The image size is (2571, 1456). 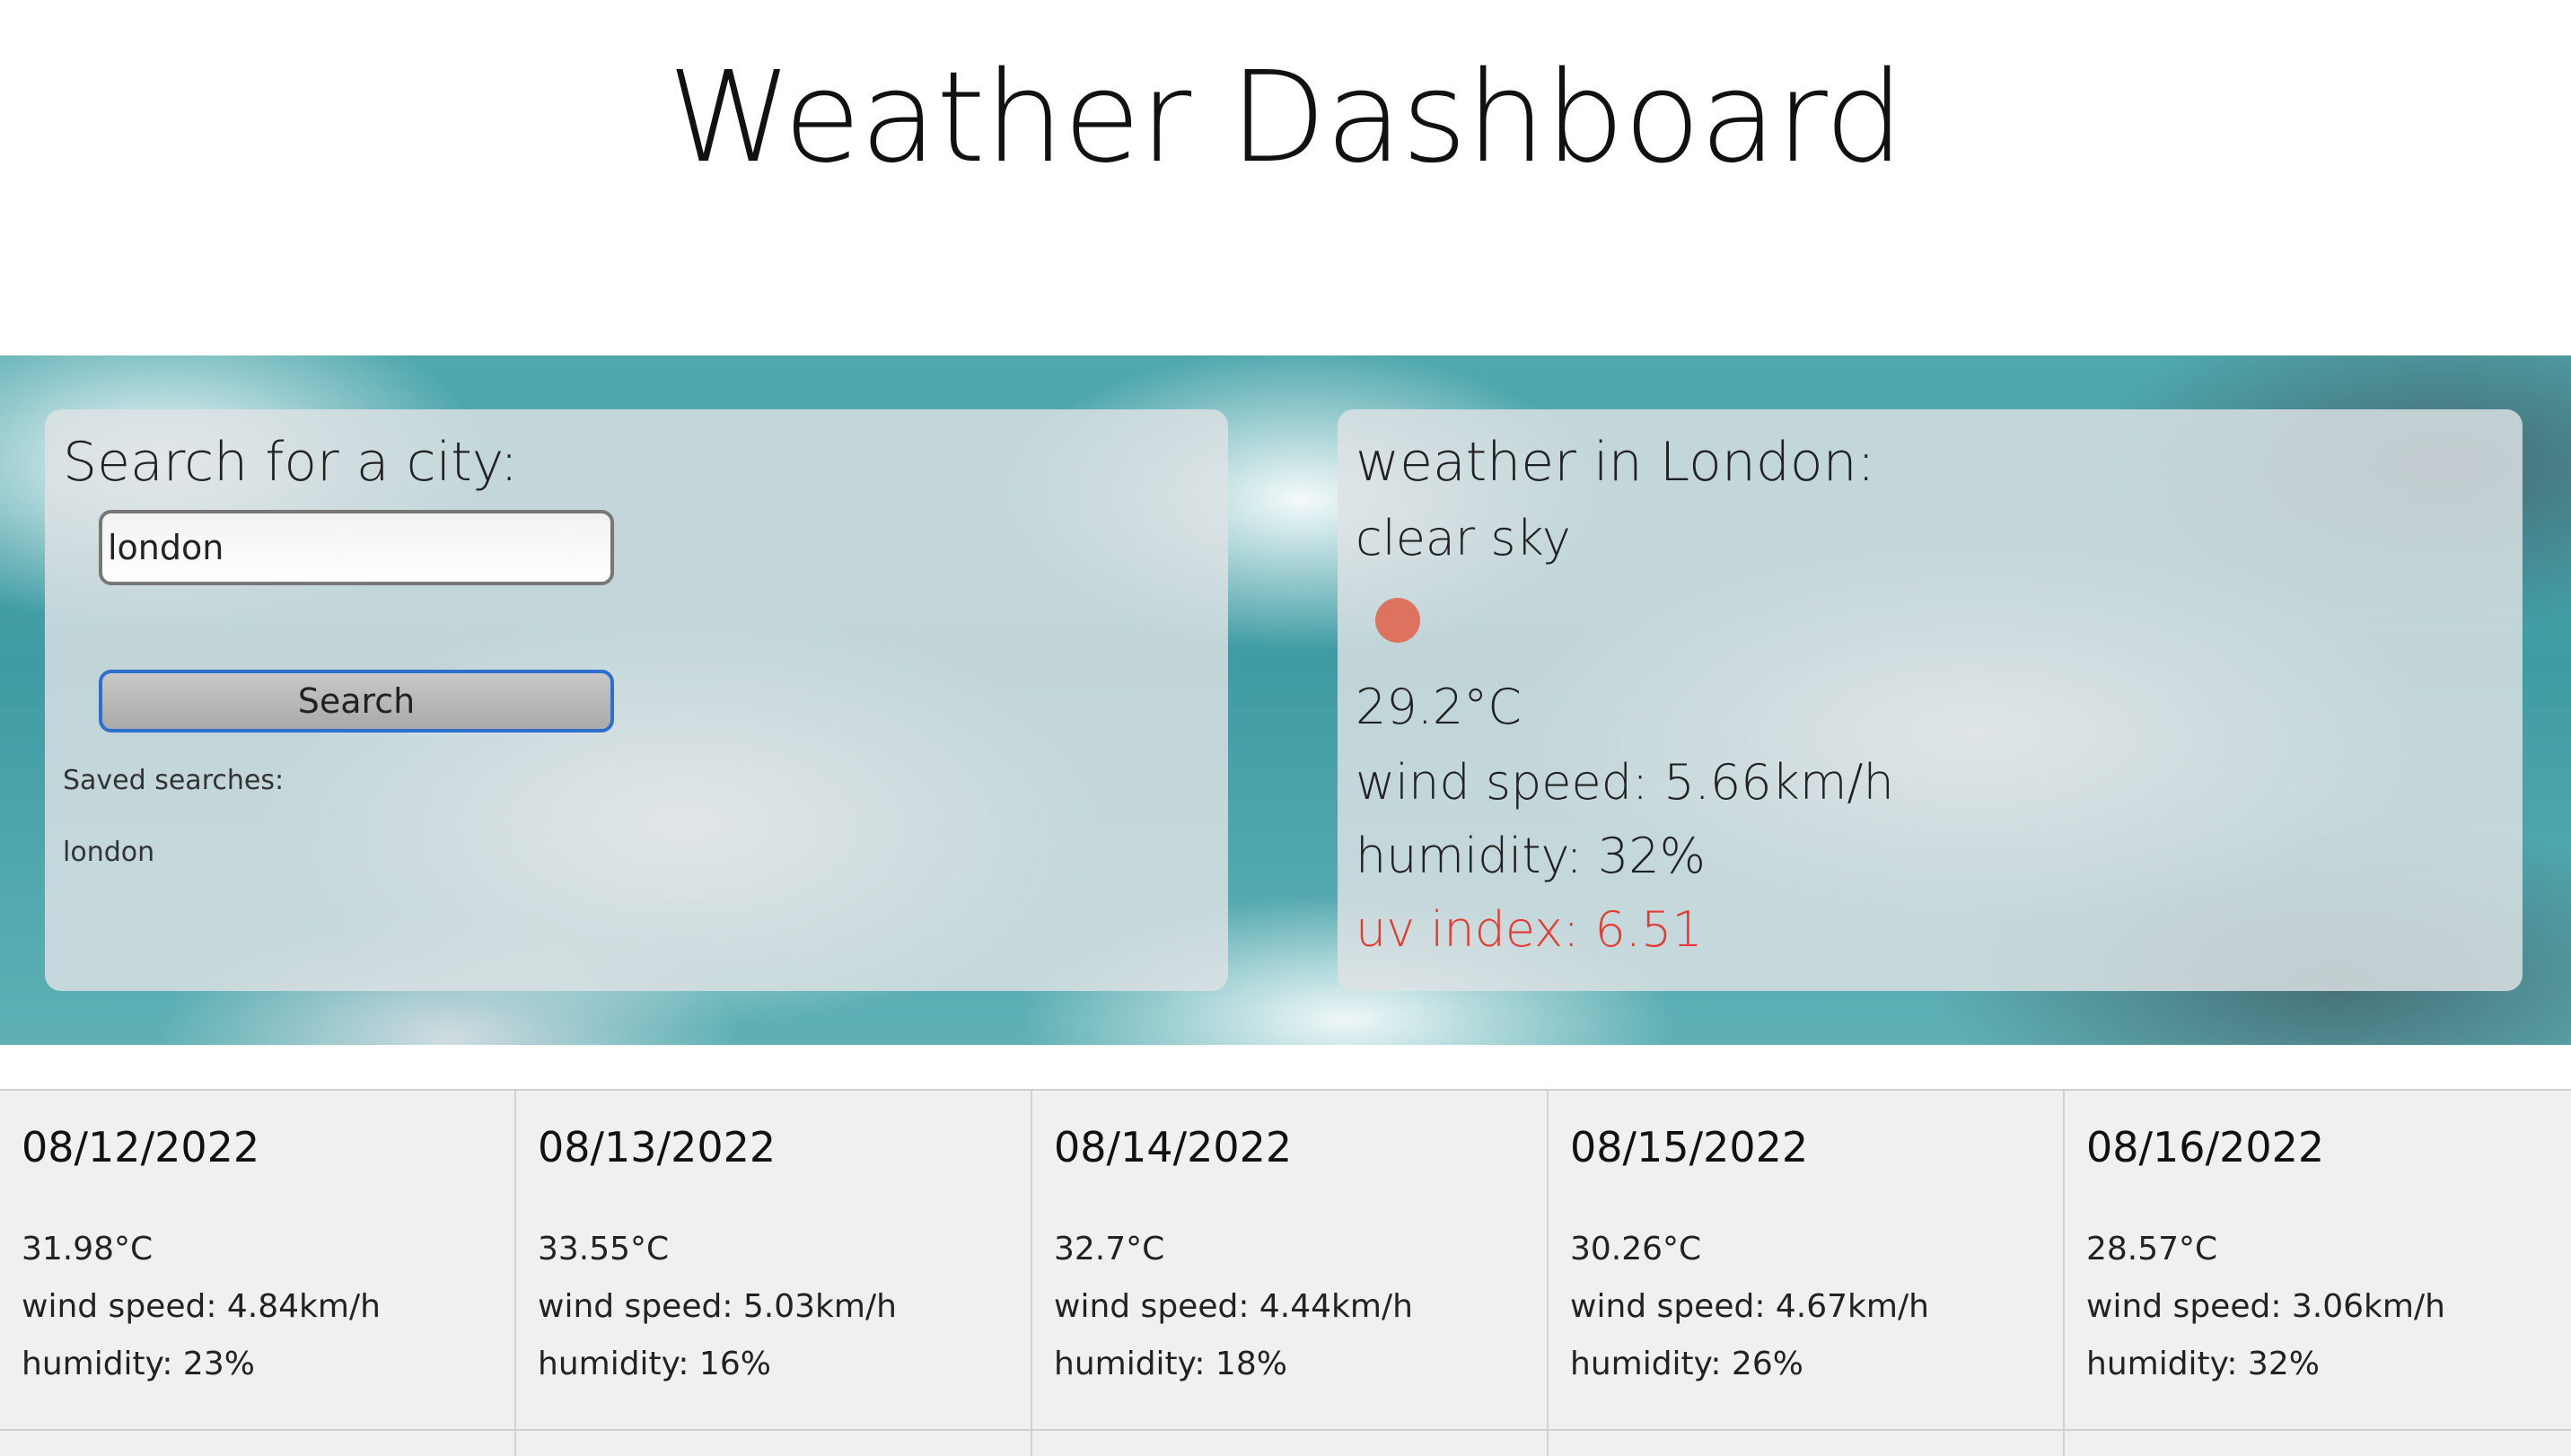 I want to click on forecast-wind-speed: wind speed: 4.84km/h, so click(x=201, y=1306).